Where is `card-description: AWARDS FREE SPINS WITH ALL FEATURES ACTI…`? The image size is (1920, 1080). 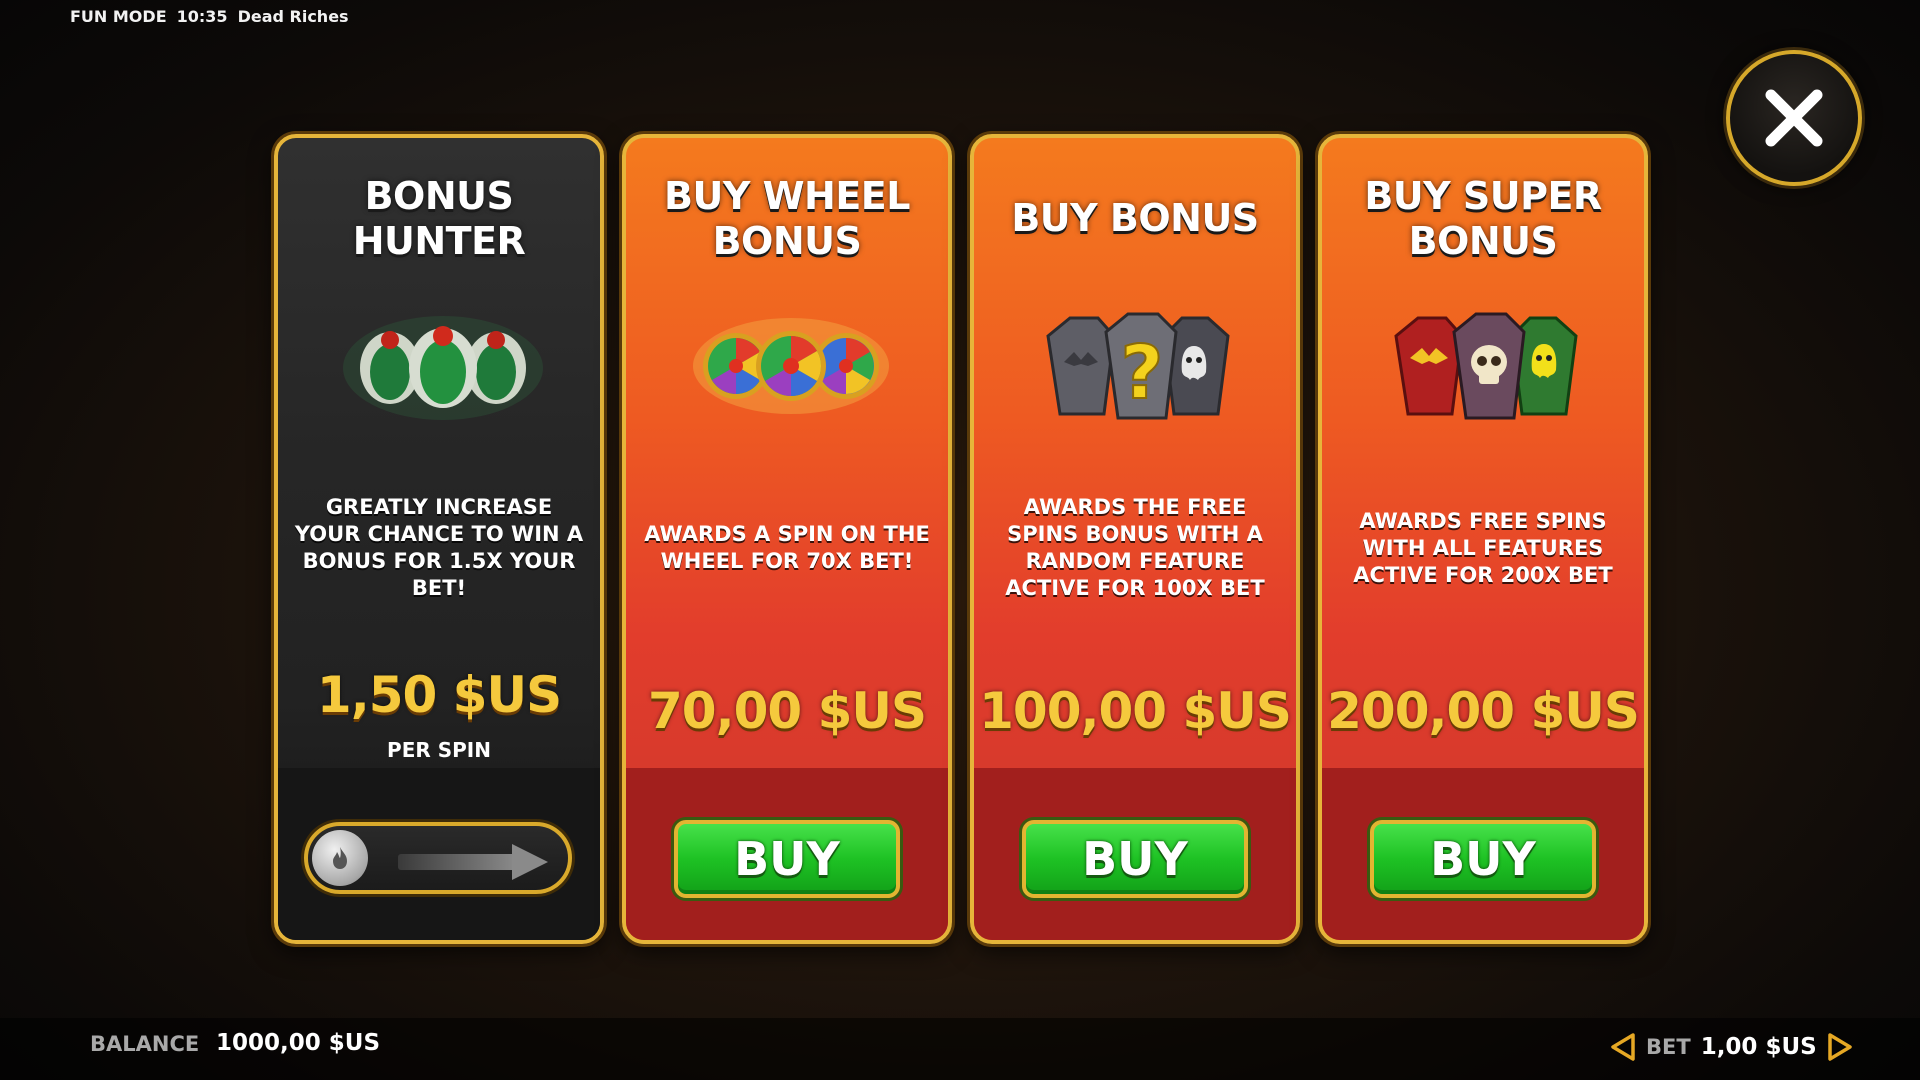 card-description: AWARDS FREE SPINS WITH ALL FEATURES ACTI… is located at coordinates (1483, 548).